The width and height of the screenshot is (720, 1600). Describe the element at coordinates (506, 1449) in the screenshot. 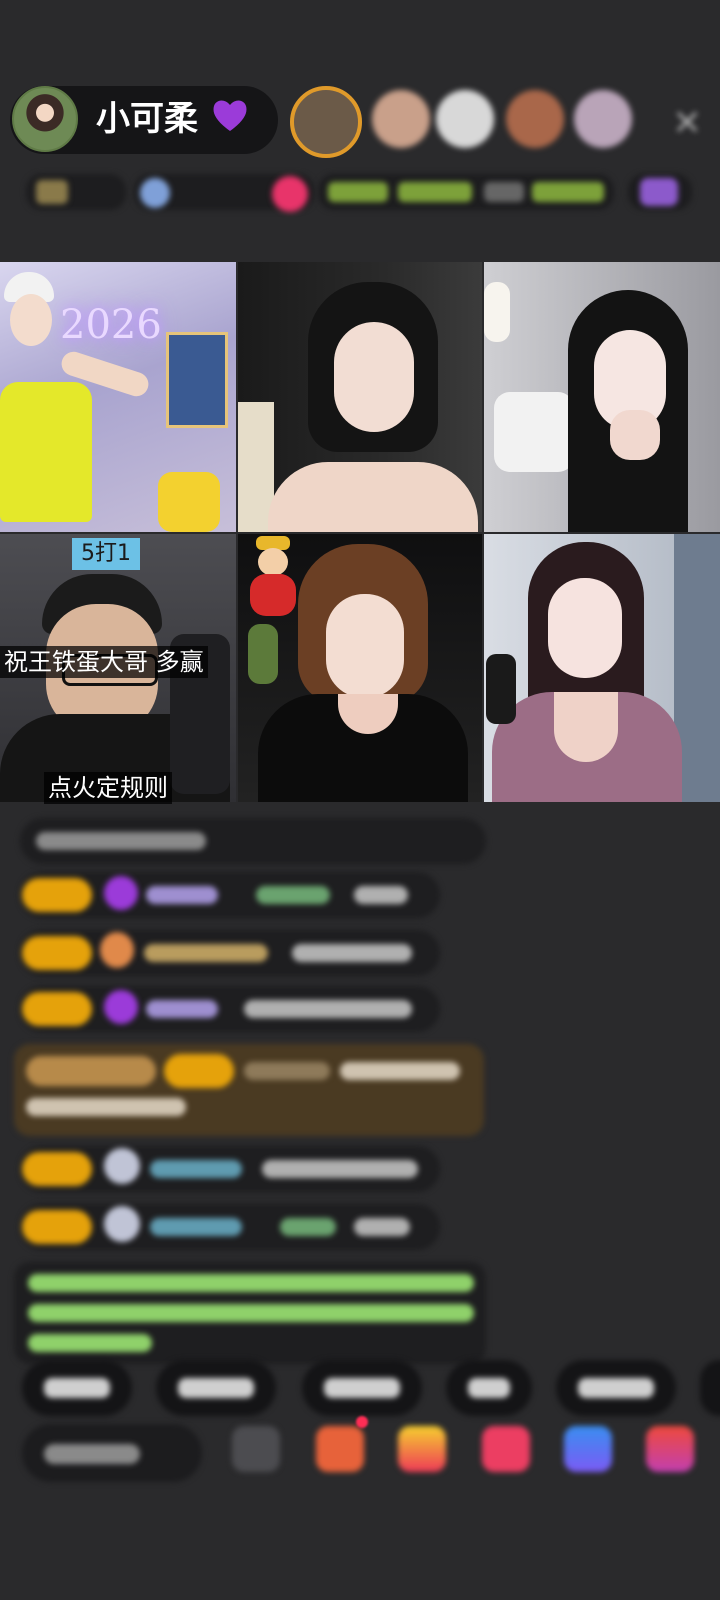

I see `heart-icon` at that location.